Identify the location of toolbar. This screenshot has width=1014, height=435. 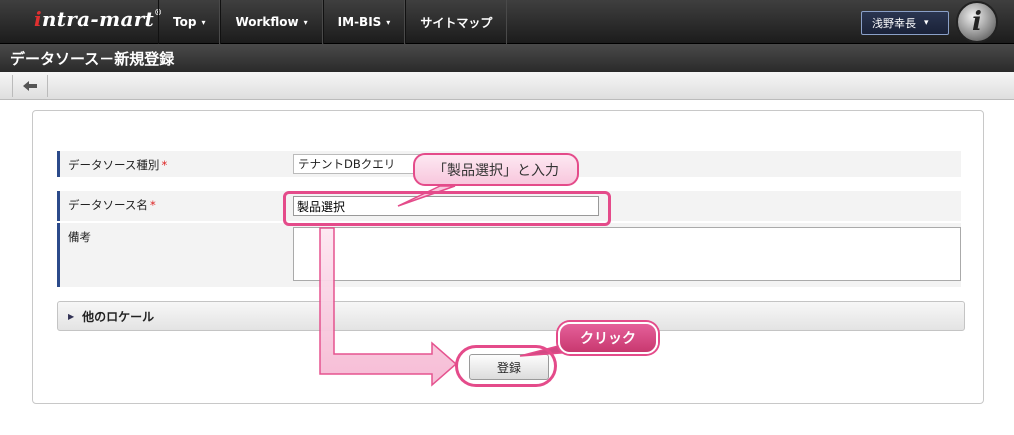
(507, 86).